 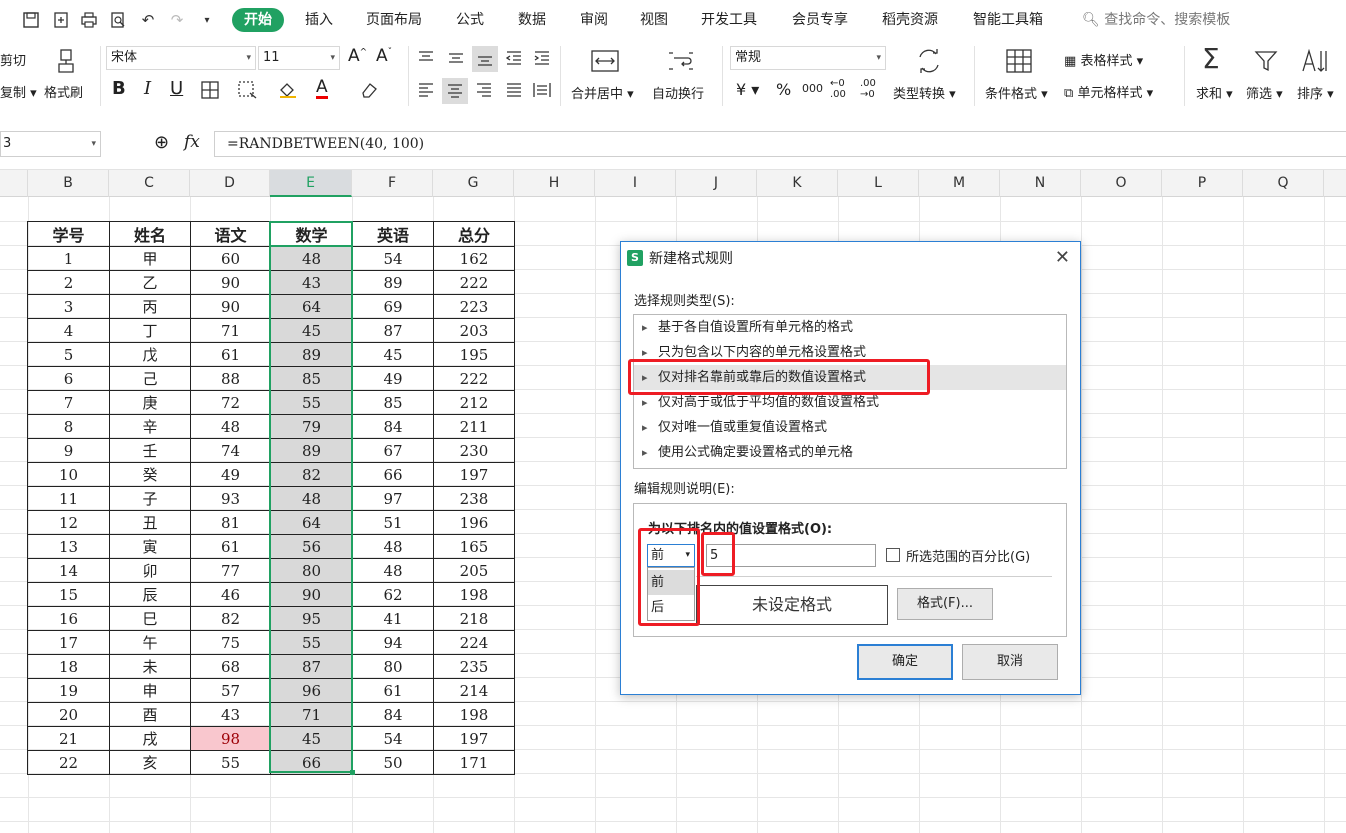 What do you see at coordinates (230, 738) in the screenshot?
I see `cell-chinese: 98` at bounding box center [230, 738].